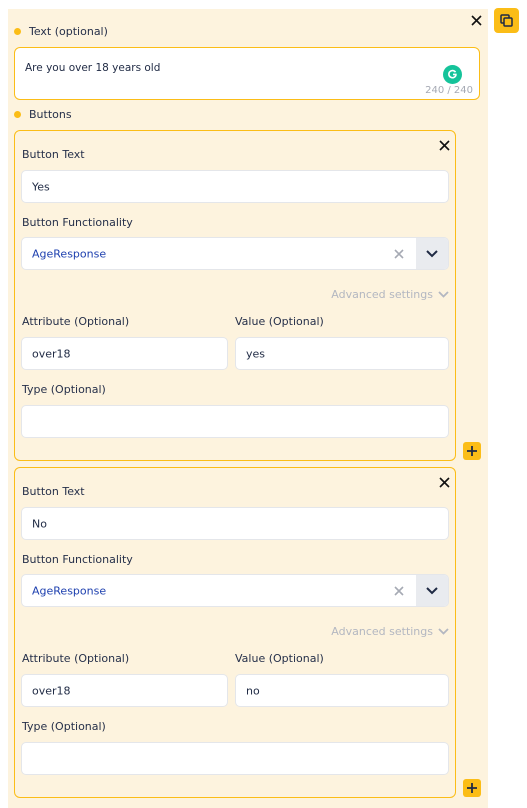 The height and width of the screenshot is (808, 527). What do you see at coordinates (235, 523) in the screenshot?
I see `button-text-input: No` at bounding box center [235, 523].